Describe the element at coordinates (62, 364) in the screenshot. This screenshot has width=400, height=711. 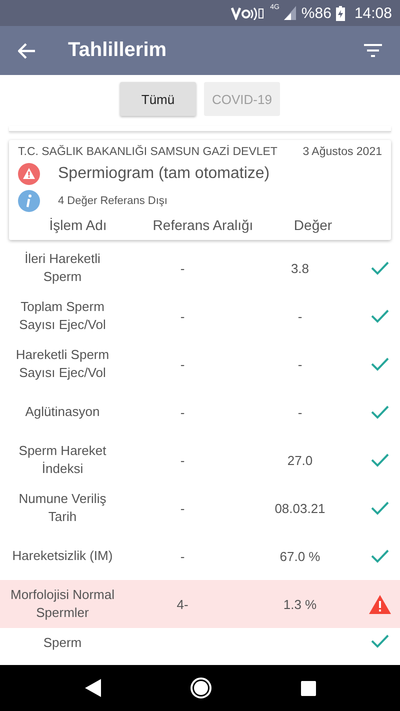
I see `test-item-name: Hareketli Sperm Sayısı Ejec/Vol` at that location.